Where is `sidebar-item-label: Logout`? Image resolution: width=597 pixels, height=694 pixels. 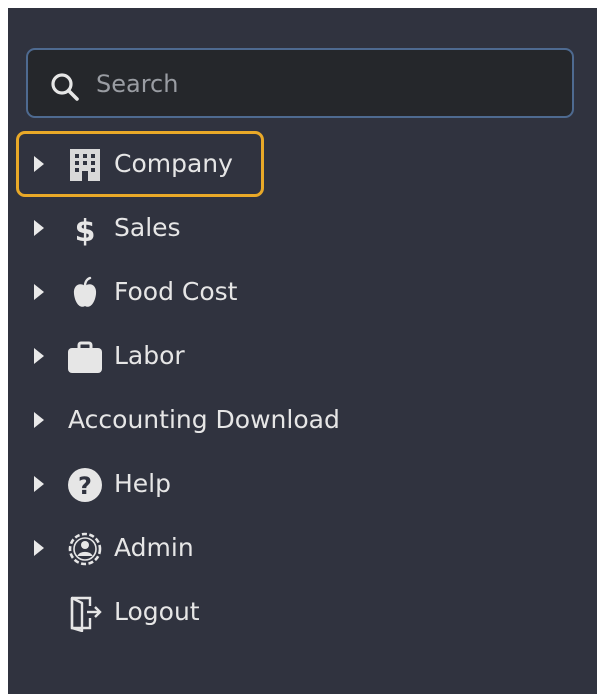
sidebar-item-label: Logout is located at coordinates (157, 611).